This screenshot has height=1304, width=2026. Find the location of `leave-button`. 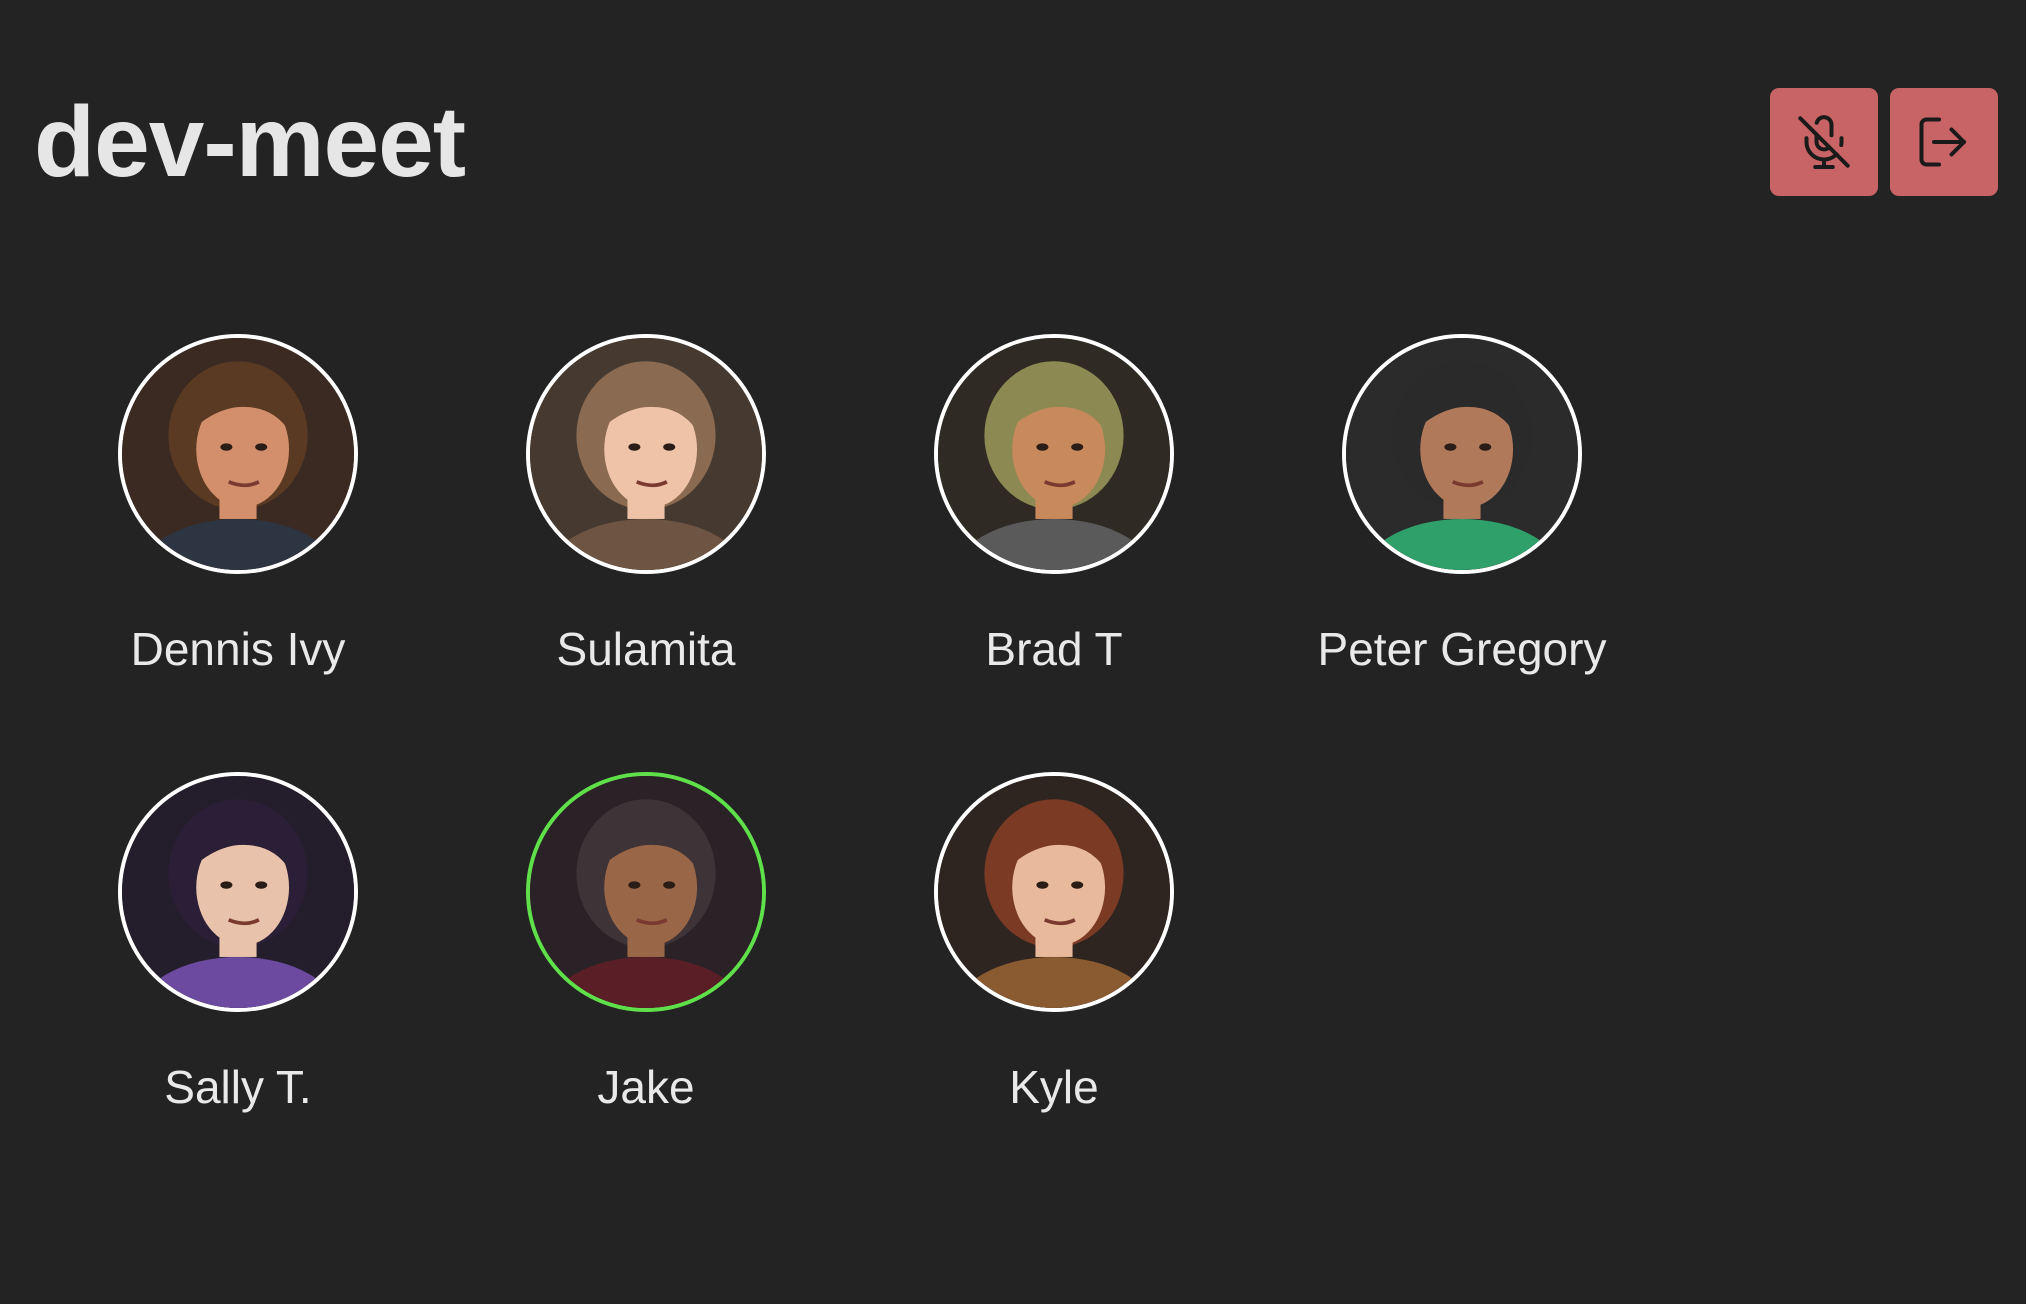

leave-button is located at coordinates (1944, 142).